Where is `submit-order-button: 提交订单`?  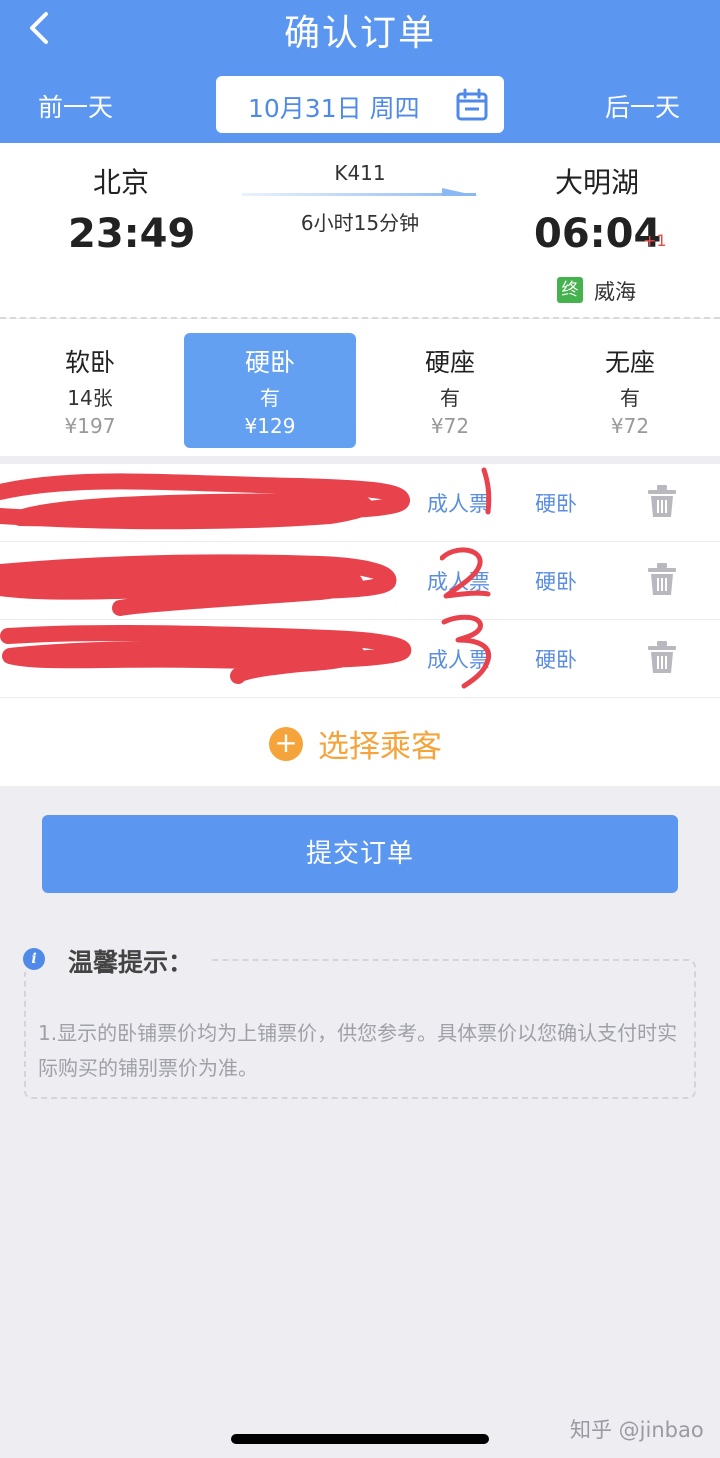
submit-order-button: 提交订单 is located at coordinates (360, 854).